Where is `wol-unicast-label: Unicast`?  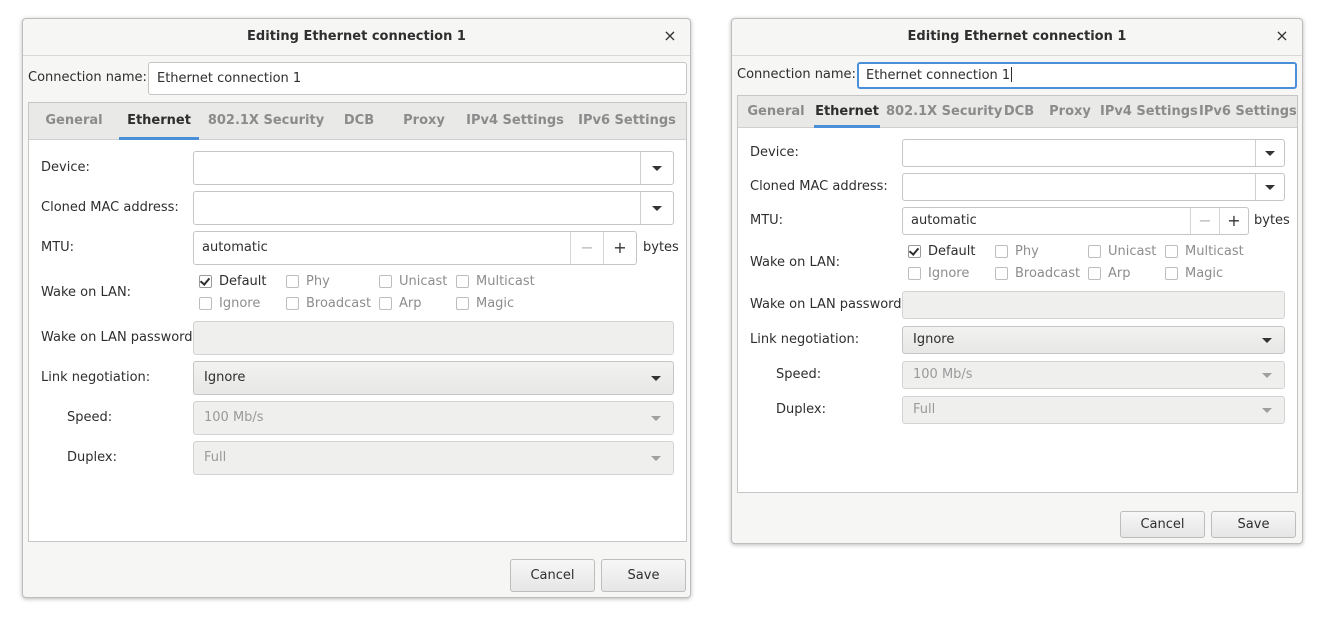 wol-unicast-label: Unicast is located at coordinates (1132, 251).